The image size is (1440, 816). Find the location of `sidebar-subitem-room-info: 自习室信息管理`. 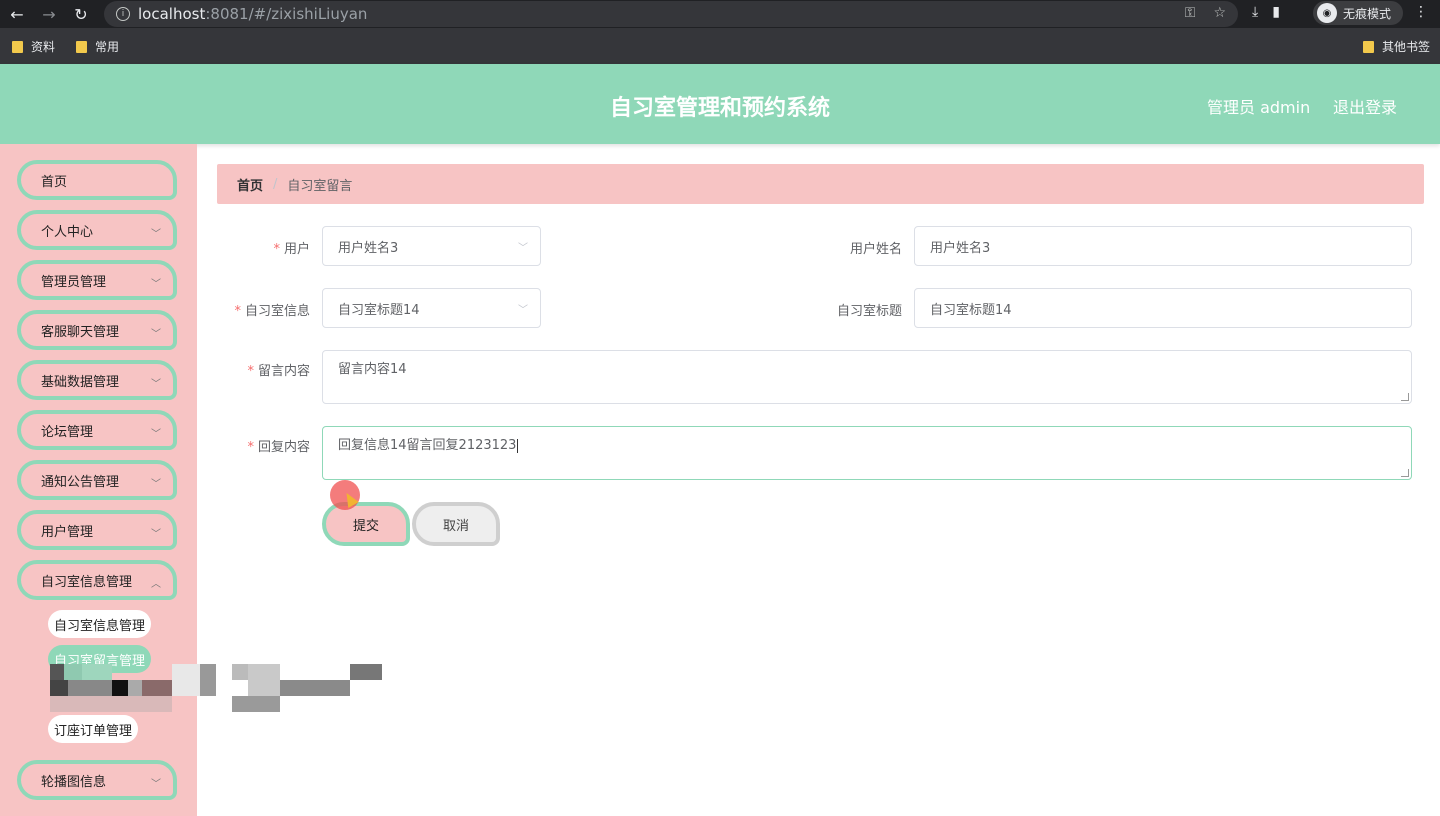

sidebar-subitem-room-info: 自习室信息管理 is located at coordinates (100, 624).